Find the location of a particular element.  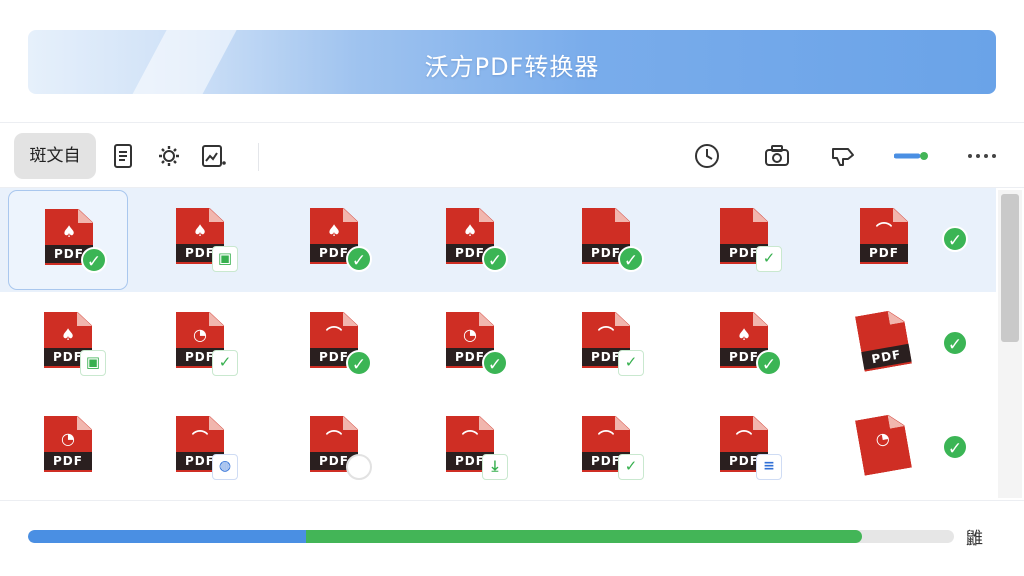

image-chart-icon is located at coordinates (213, 156).